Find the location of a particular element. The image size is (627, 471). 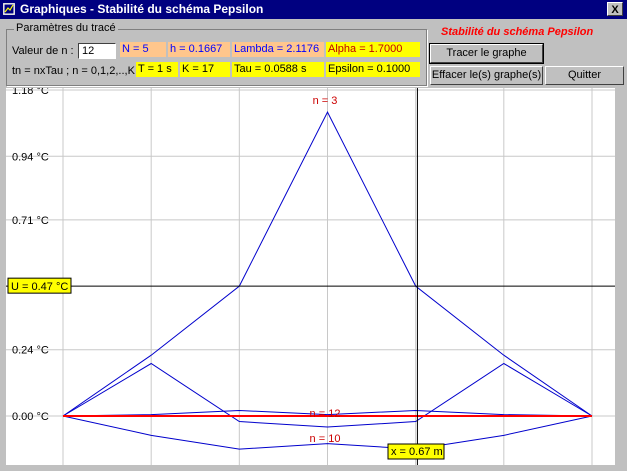

t-field: T = 1 s is located at coordinates (157, 69).